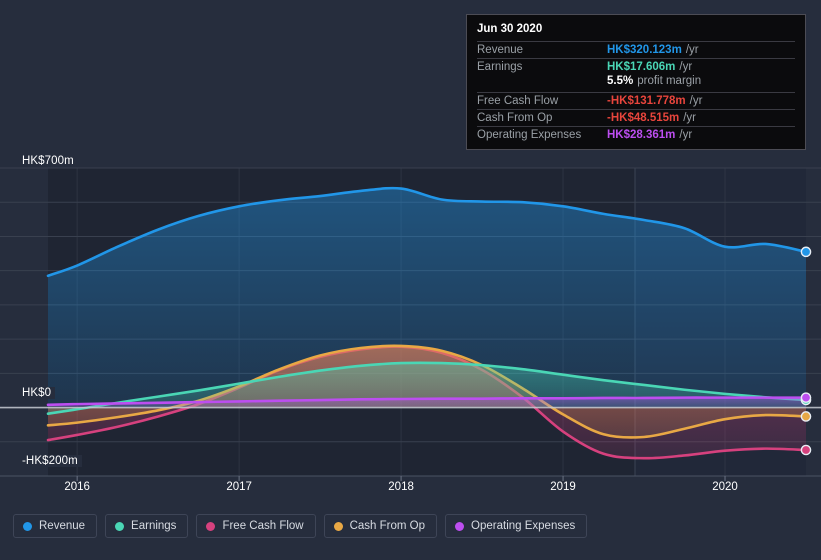 The image size is (821, 560). Describe the element at coordinates (510, 29) in the screenshot. I see `tooltip-date: Jun 30 2020` at that location.